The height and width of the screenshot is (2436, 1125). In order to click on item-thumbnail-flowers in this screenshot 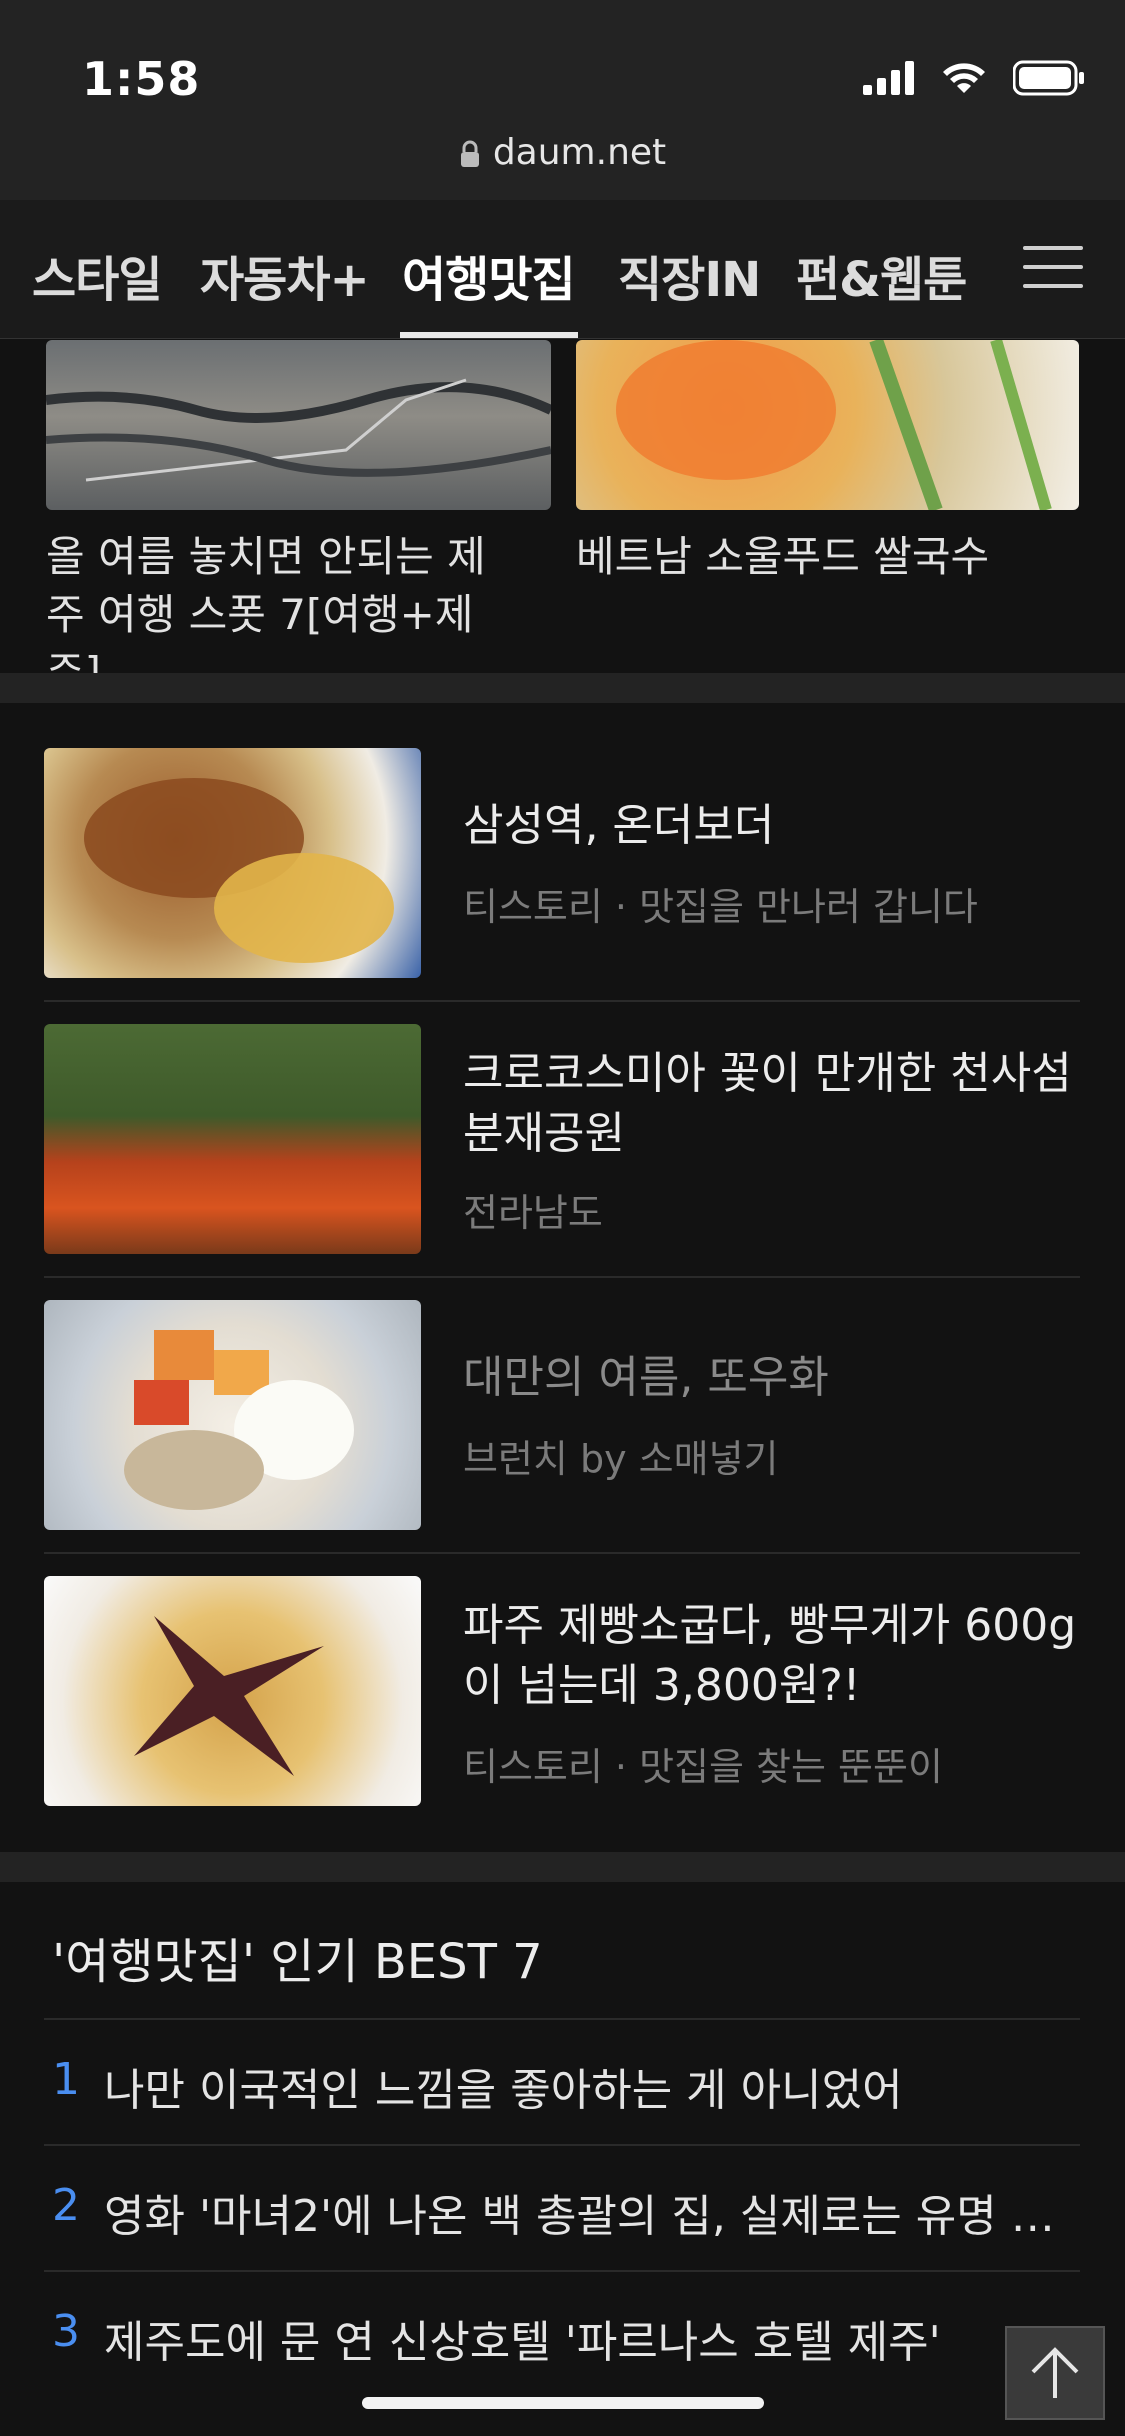, I will do `click(232, 1139)`.